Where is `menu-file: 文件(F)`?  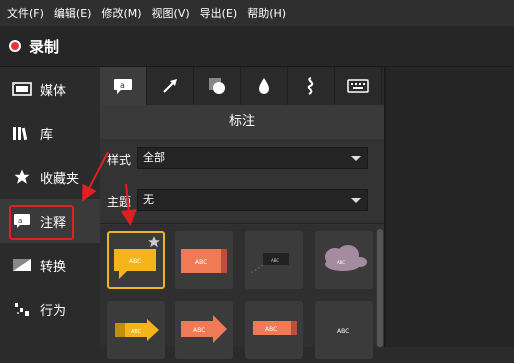 menu-file: 文件(F) is located at coordinates (25, 13).